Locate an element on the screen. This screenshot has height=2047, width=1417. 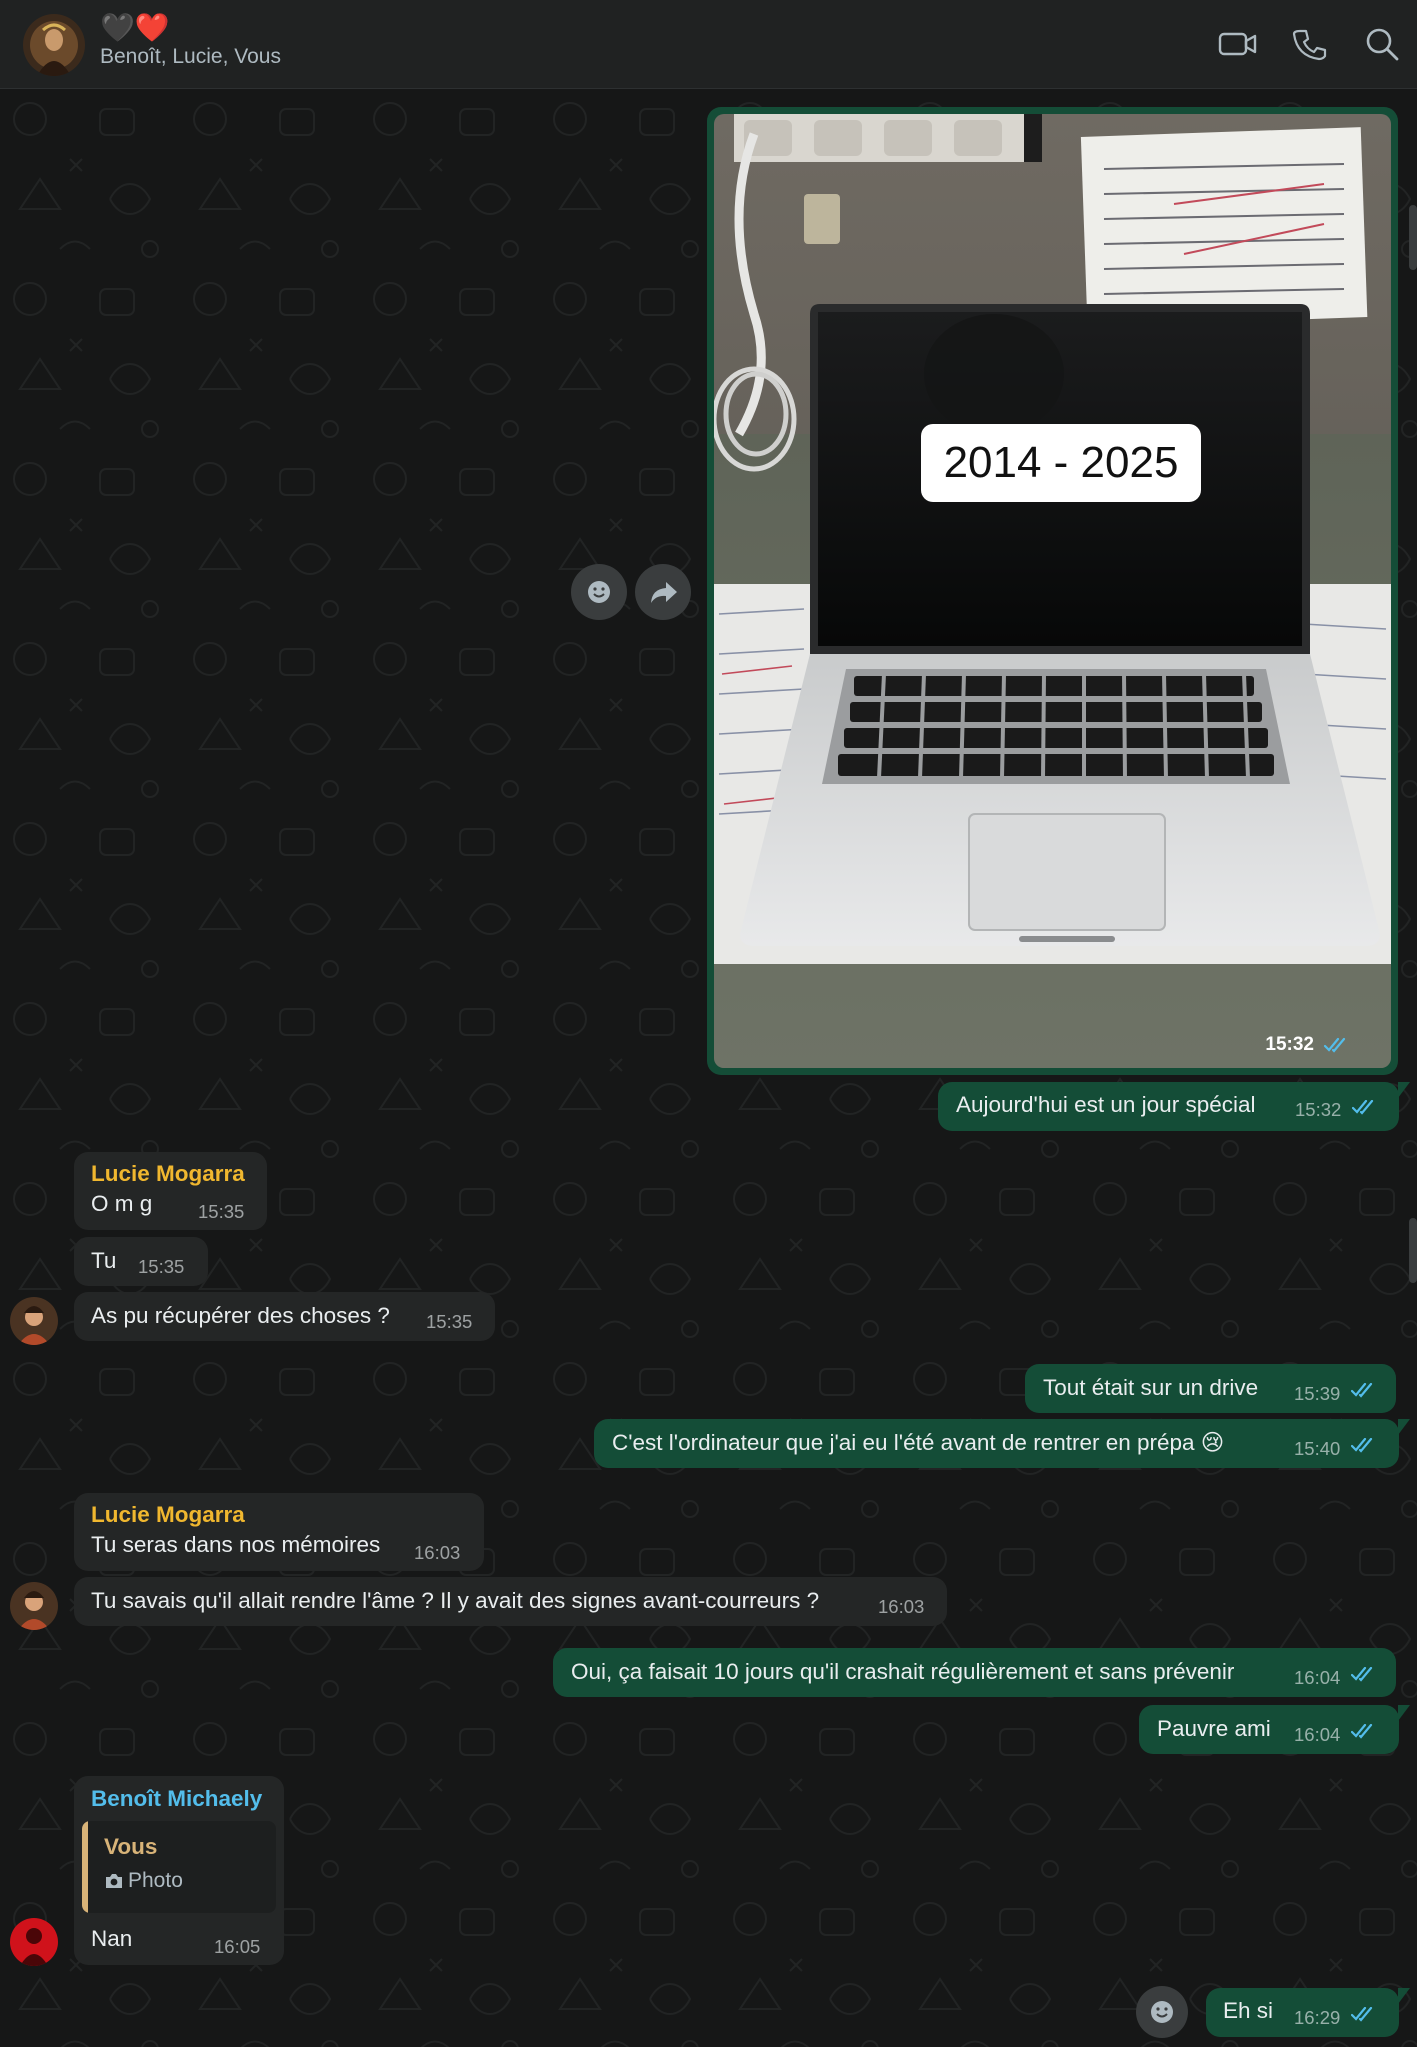
message-text: Tout était sur un drive is located at coordinates (1151, 1387).